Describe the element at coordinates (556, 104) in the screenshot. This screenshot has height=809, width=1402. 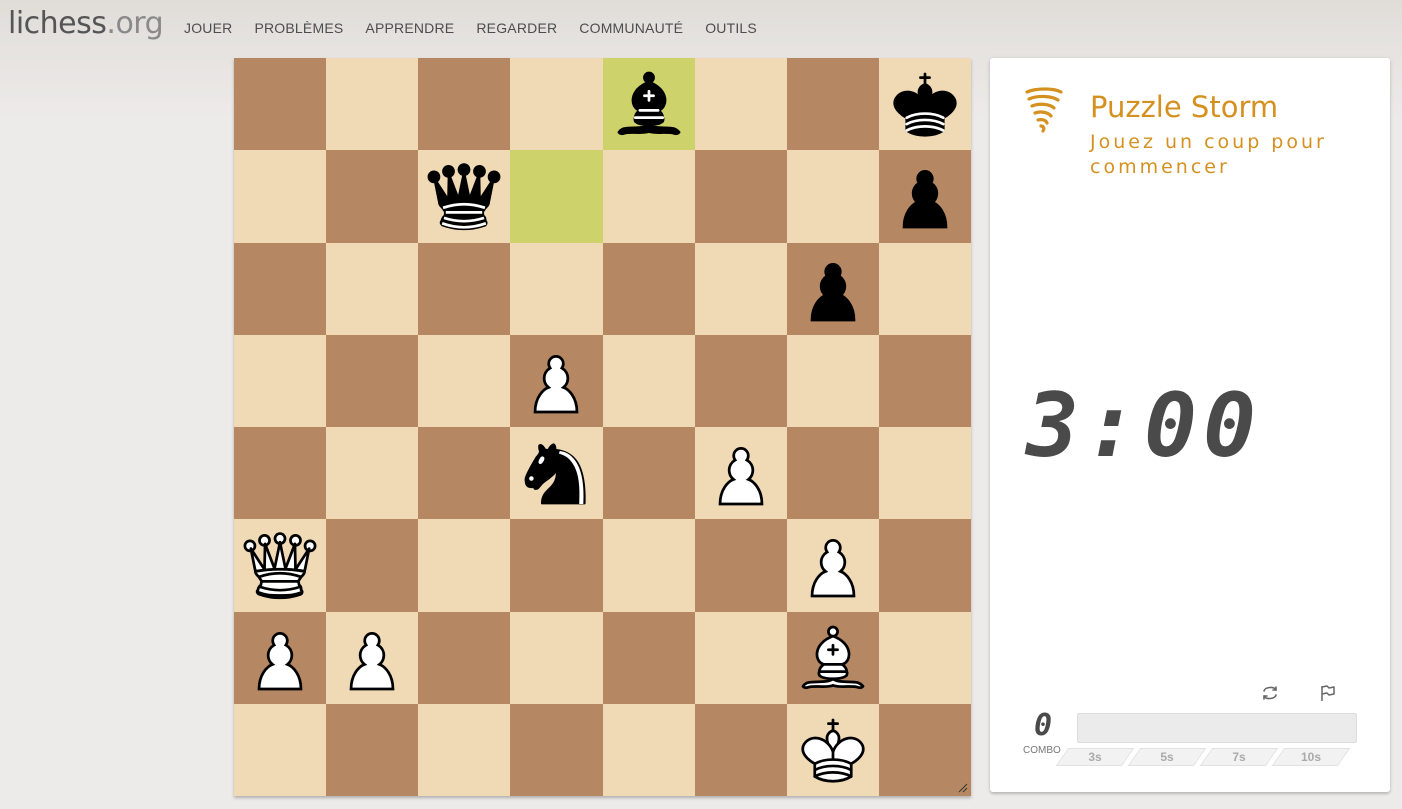
I see `square-d8` at that location.